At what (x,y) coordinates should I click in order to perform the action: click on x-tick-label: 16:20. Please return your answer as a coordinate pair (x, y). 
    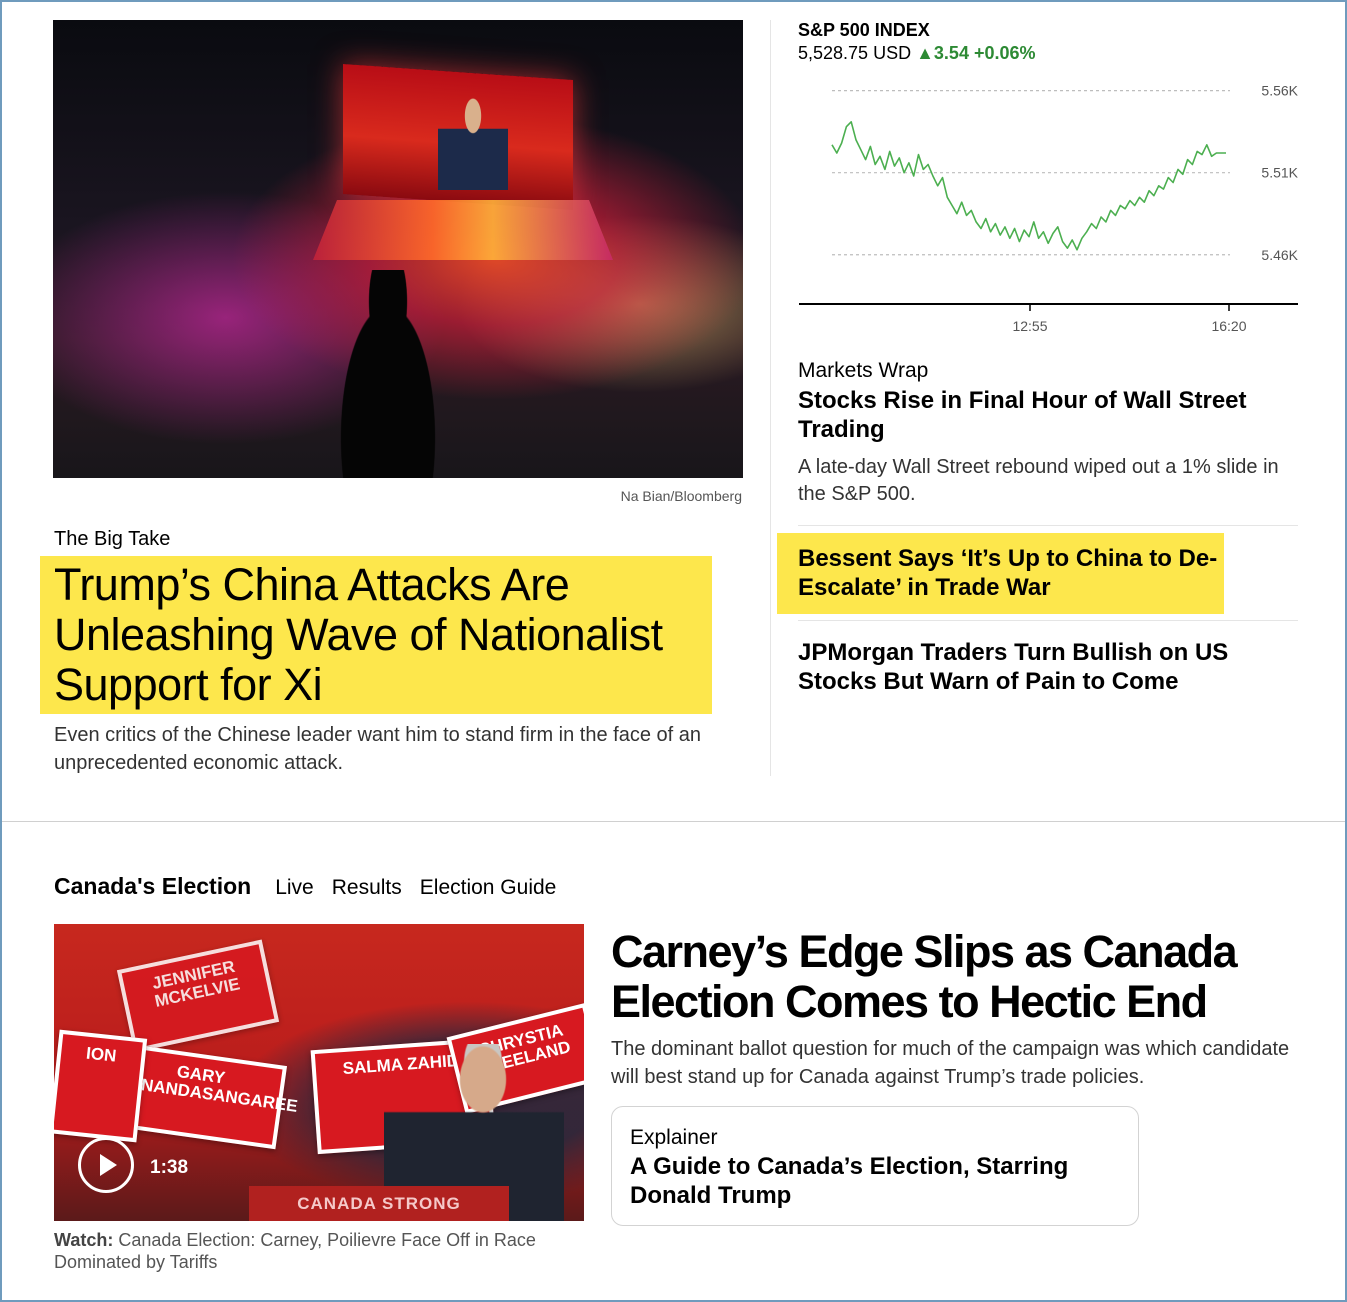
    Looking at the image, I should click on (1228, 326).